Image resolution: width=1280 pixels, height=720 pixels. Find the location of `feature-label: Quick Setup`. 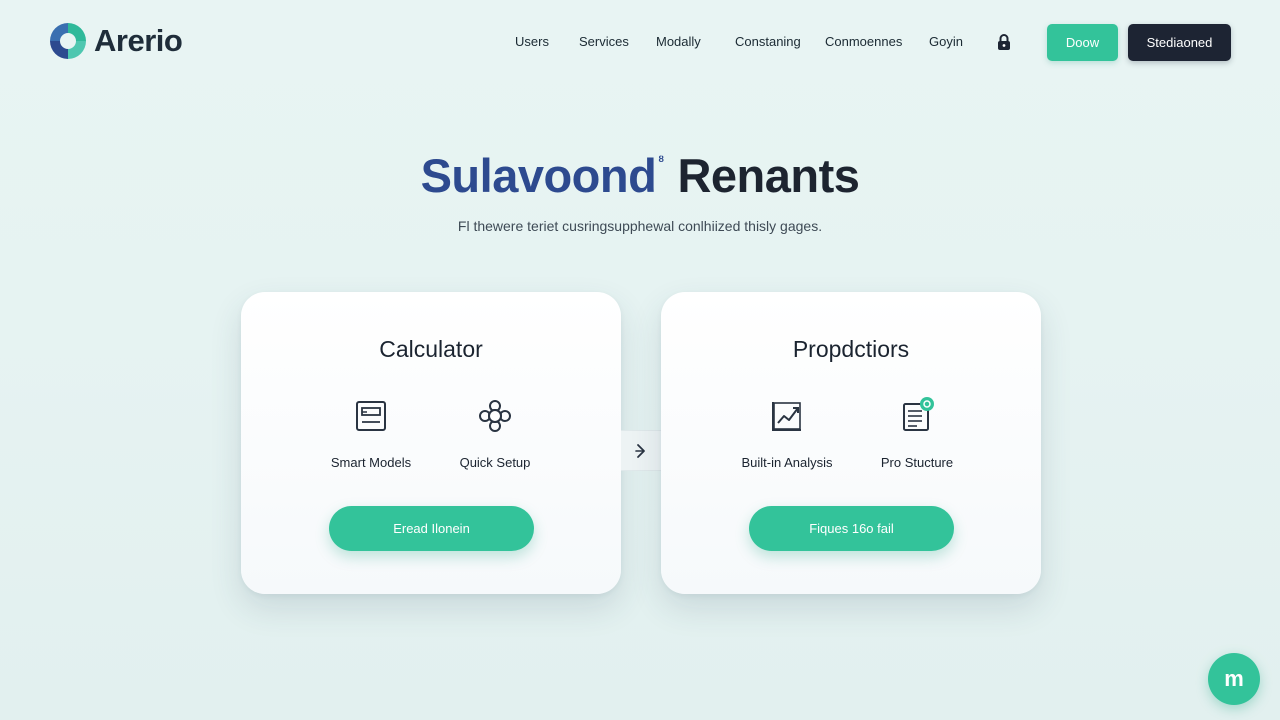

feature-label: Quick Setup is located at coordinates (495, 462).